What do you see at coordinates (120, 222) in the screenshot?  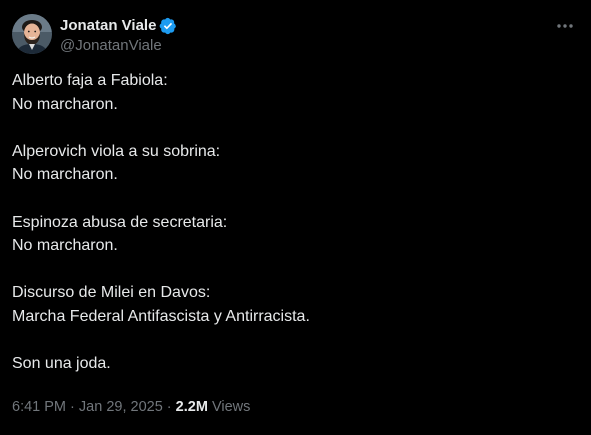 I see `tweet-line: Espinoza abusa de secretaria:` at bounding box center [120, 222].